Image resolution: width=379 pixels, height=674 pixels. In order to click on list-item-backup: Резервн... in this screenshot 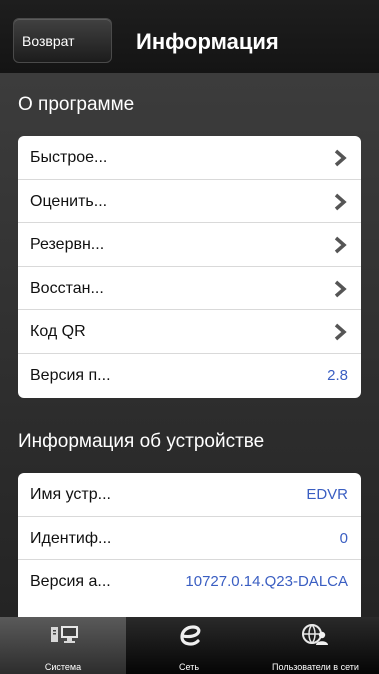, I will do `click(189, 245)`.